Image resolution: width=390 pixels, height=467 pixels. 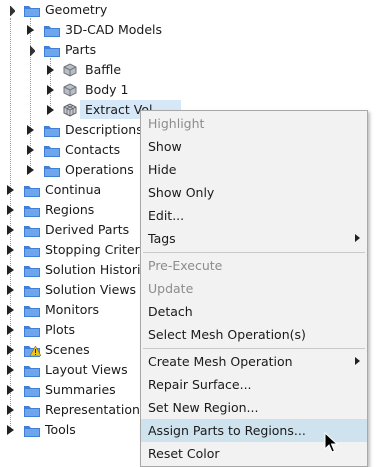 I want to click on mouse-cursor-icon, so click(x=331, y=442).